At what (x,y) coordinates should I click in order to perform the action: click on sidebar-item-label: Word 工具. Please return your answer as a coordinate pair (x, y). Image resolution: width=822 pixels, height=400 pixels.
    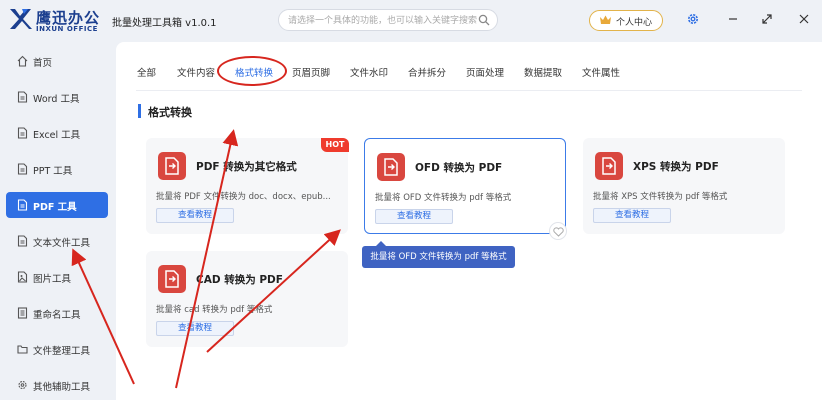
    Looking at the image, I should click on (56, 99).